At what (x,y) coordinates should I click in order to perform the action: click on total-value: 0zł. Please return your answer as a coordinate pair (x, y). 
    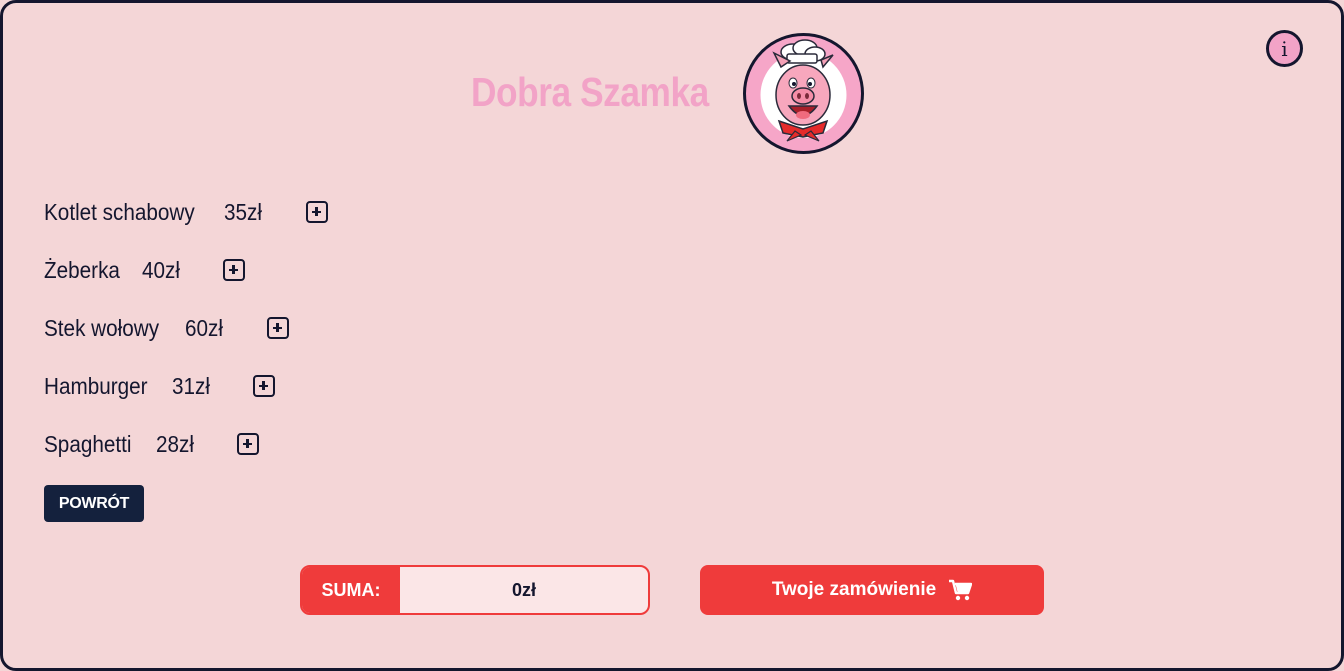
    Looking at the image, I should click on (523, 589).